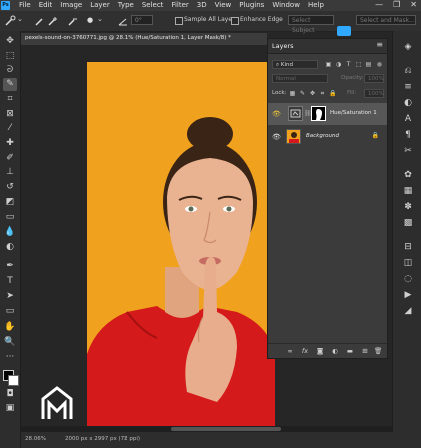 This screenshot has width=421, height=448. I want to click on glyphs-dock-icon: ✂, so click(408, 151).